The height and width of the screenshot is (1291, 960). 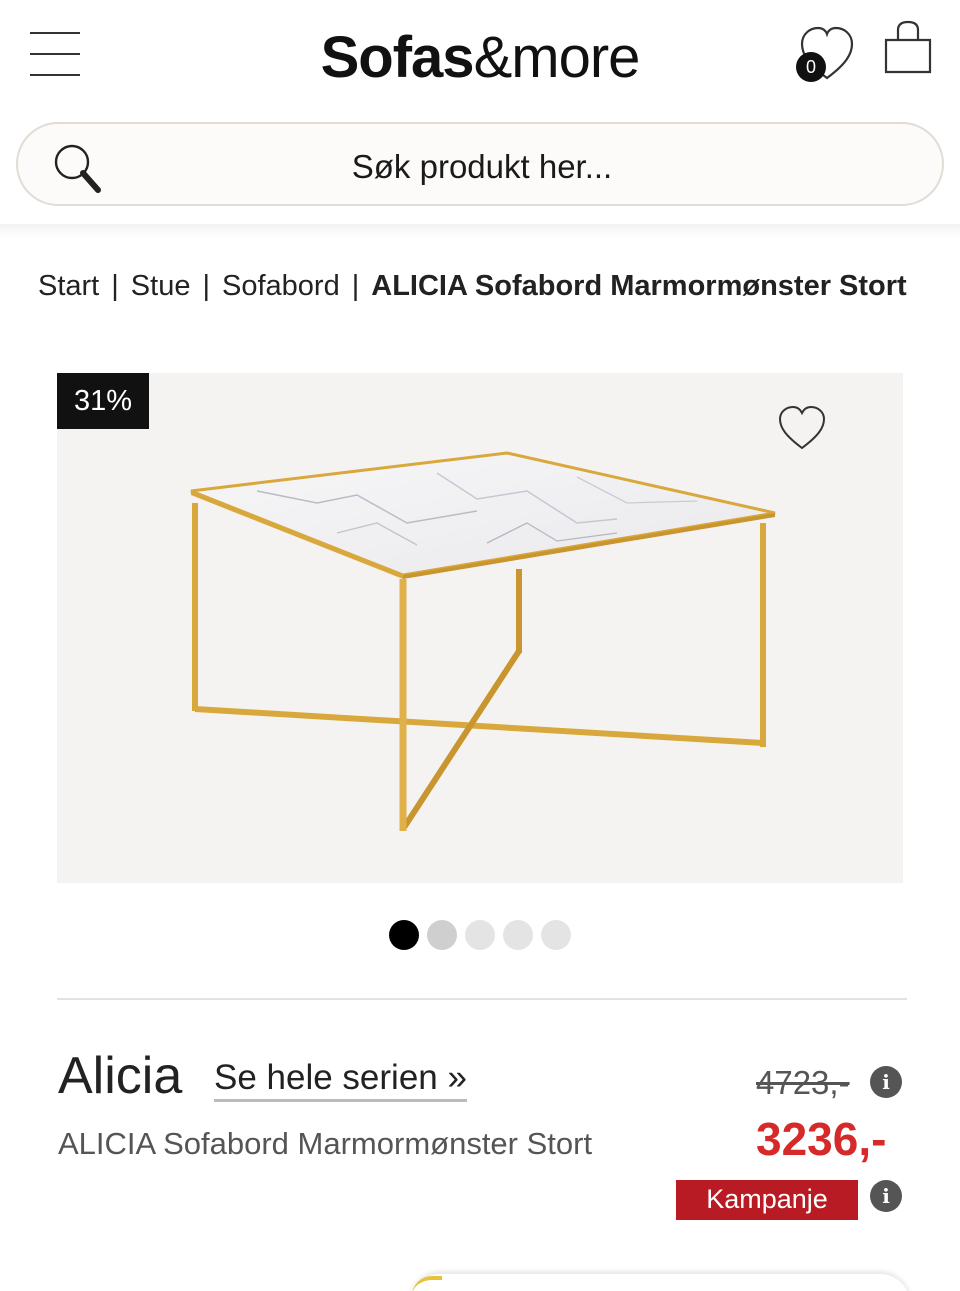 What do you see at coordinates (482, 999) in the screenshot?
I see `section-divider` at bounding box center [482, 999].